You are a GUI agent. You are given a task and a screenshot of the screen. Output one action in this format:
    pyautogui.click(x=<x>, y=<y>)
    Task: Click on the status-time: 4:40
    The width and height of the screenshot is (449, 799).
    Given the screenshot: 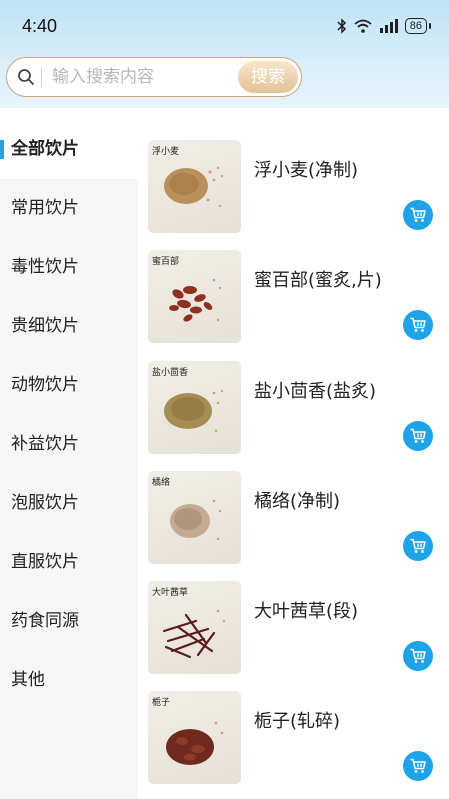 What is the action you would take?
    pyautogui.click(x=40, y=26)
    